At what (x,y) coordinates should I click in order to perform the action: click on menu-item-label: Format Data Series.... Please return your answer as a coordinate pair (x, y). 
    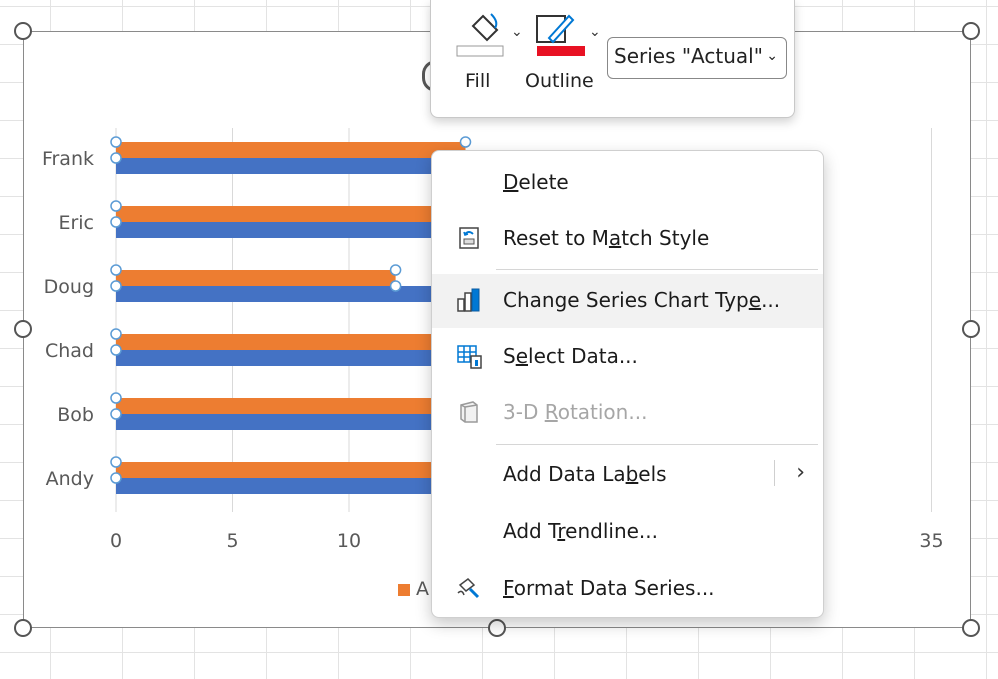
    Looking at the image, I should click on (609, 588).